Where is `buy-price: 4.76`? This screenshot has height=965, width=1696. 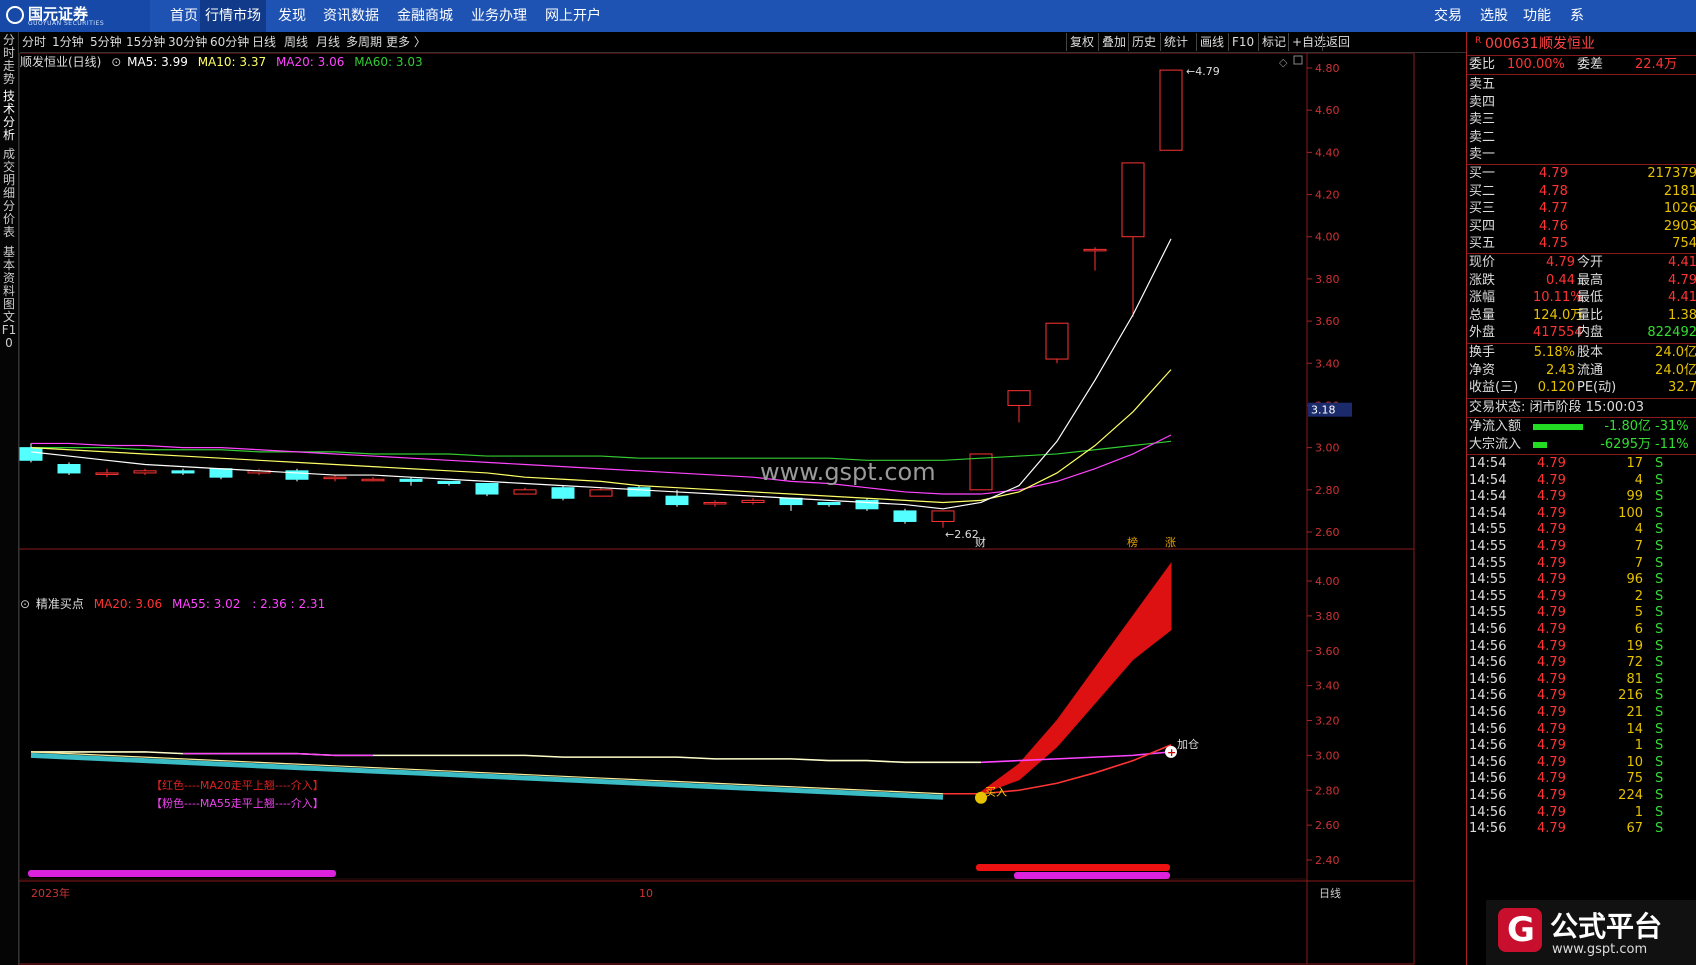 buy-price: 4.76 is located at coordinates (1553, 226).